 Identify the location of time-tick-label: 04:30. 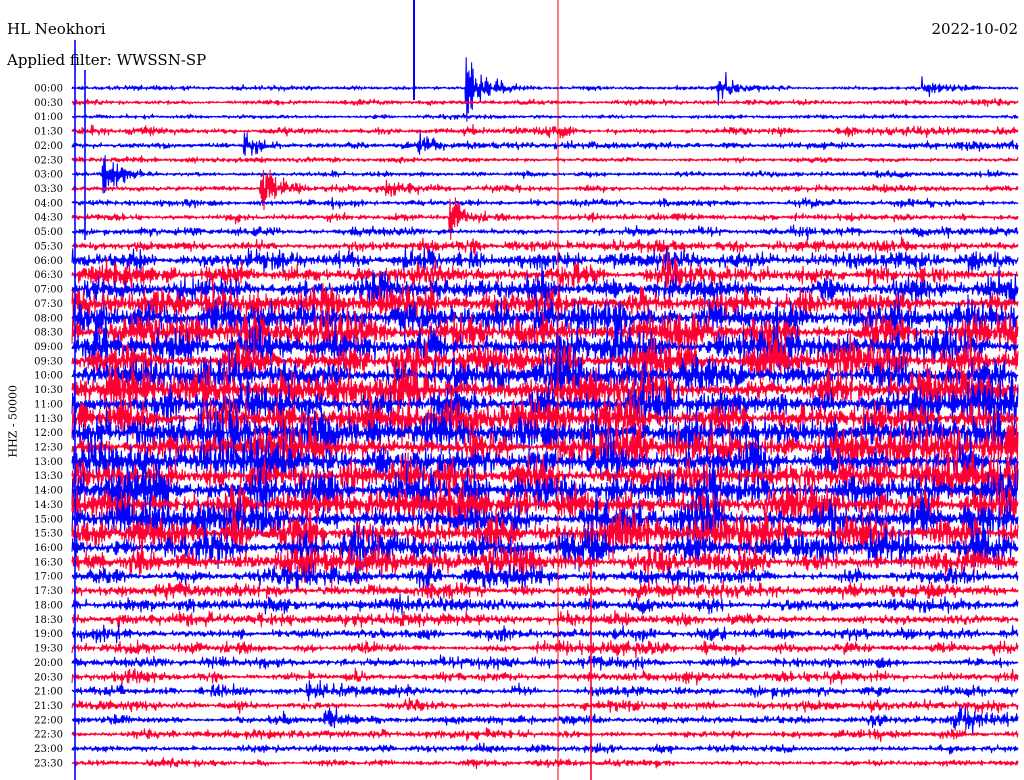
(48, 218).